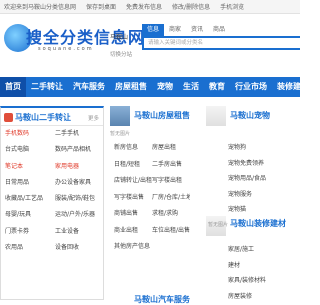  What do you see at coordinates (121, 54) in the screenshot?
I see `city-switch-link: 切换分站` at bounding box center [121, 54].